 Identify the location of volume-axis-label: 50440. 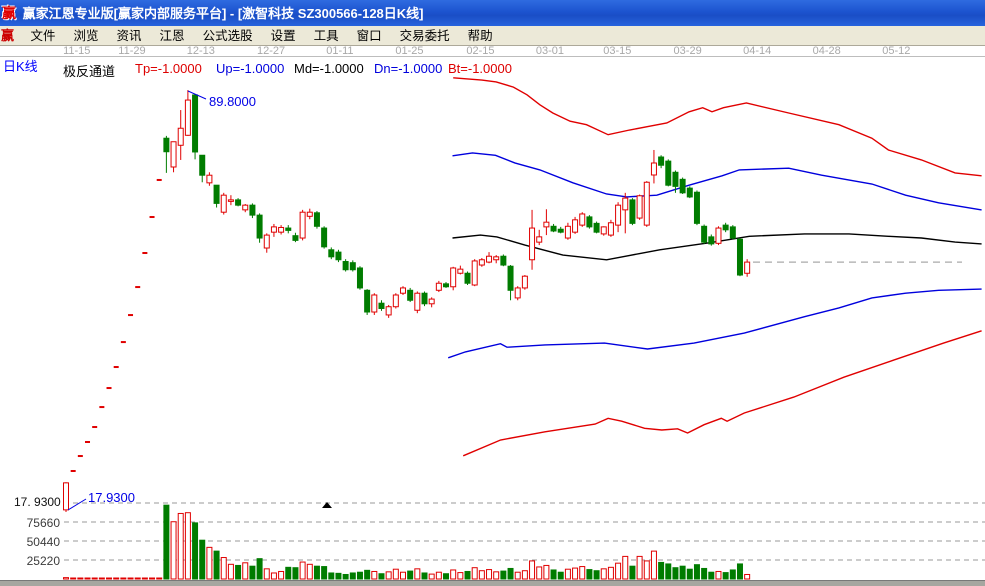
(43, 541).